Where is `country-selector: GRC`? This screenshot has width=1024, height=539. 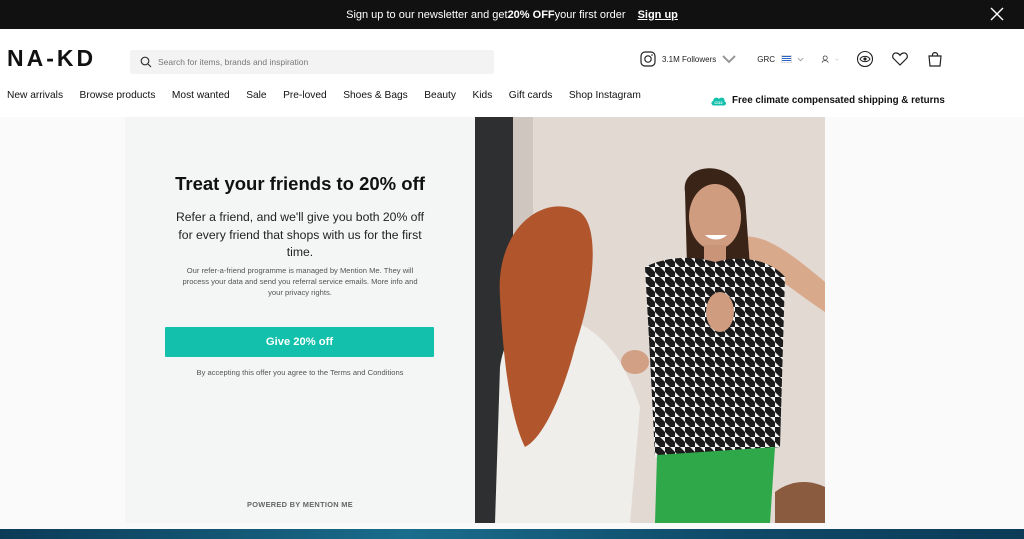
country-selector: GRC is located at coordinates (780, 59).